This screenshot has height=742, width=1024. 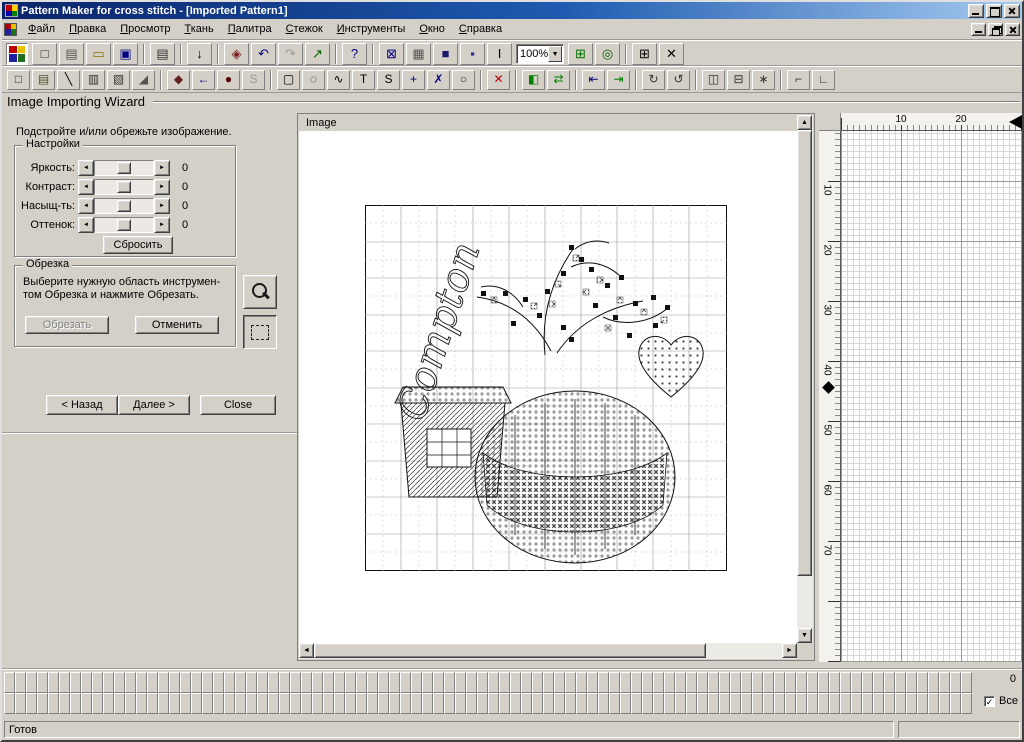 I want to click on menu-Справка: Справка, so click(x=480, y=29).